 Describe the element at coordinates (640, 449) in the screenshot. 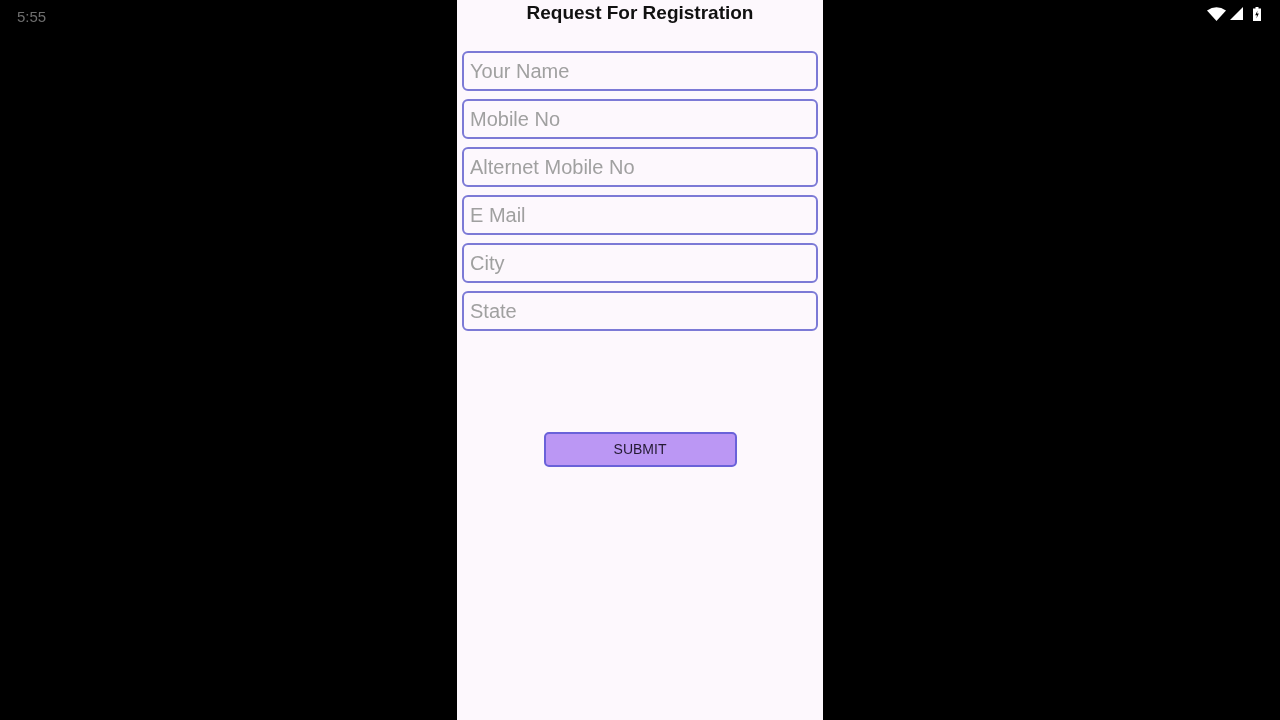

I see `submit-button: SUBMIT` at that location.